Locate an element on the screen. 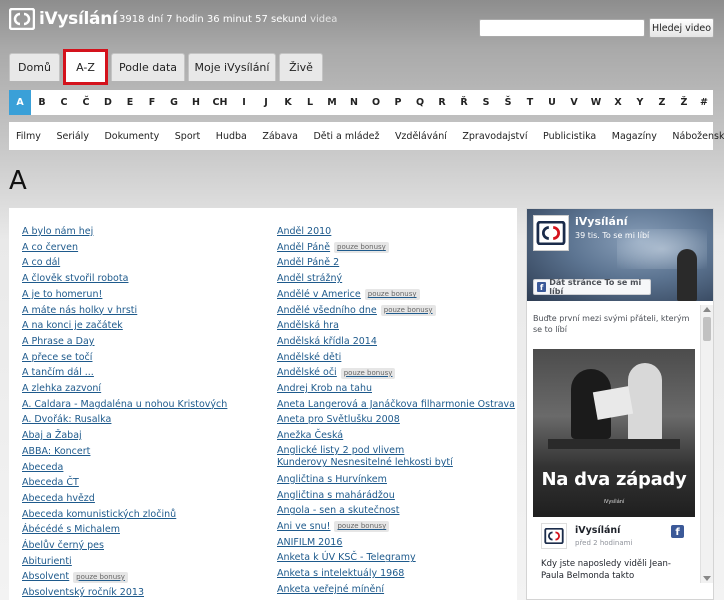  programme-link: A bylo nám hej is located at coordinates (57, 232).